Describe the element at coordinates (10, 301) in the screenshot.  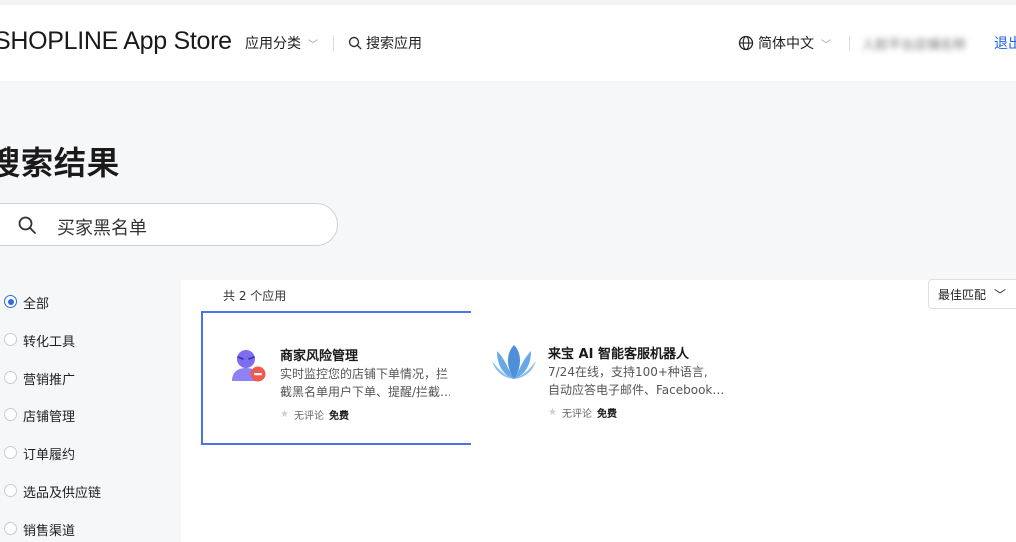
I see `radio-selected-icon` at that location.